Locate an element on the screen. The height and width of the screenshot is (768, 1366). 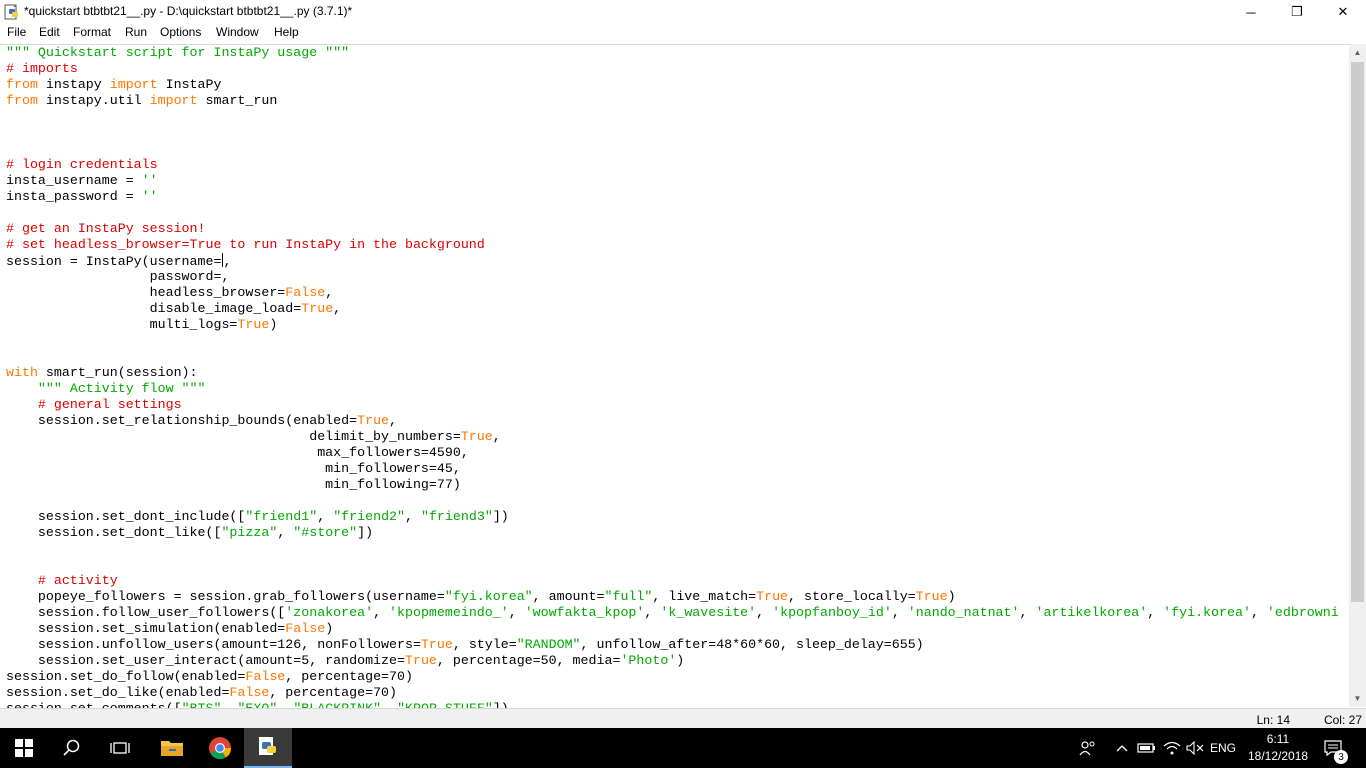
code-line: headless_browser=False, is located at coordinates (672, 293).